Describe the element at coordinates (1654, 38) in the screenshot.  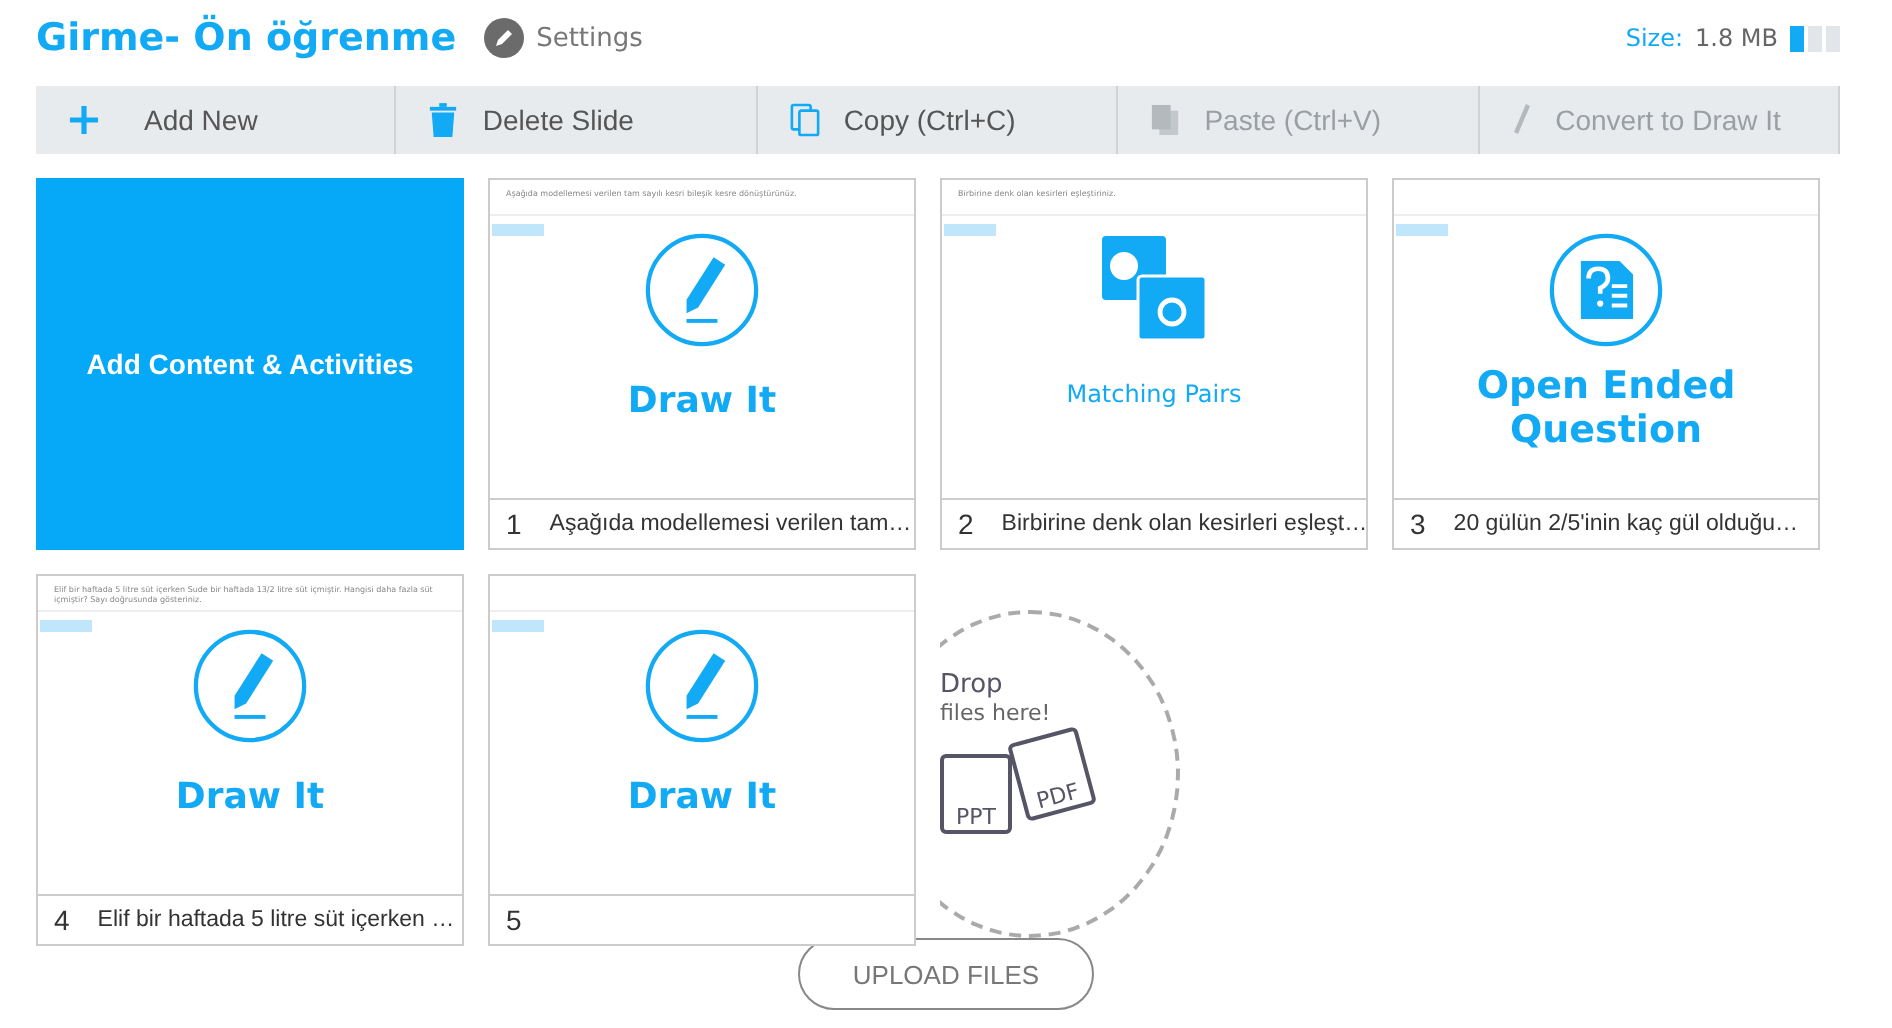
I see `size-label: Size:` at that location.